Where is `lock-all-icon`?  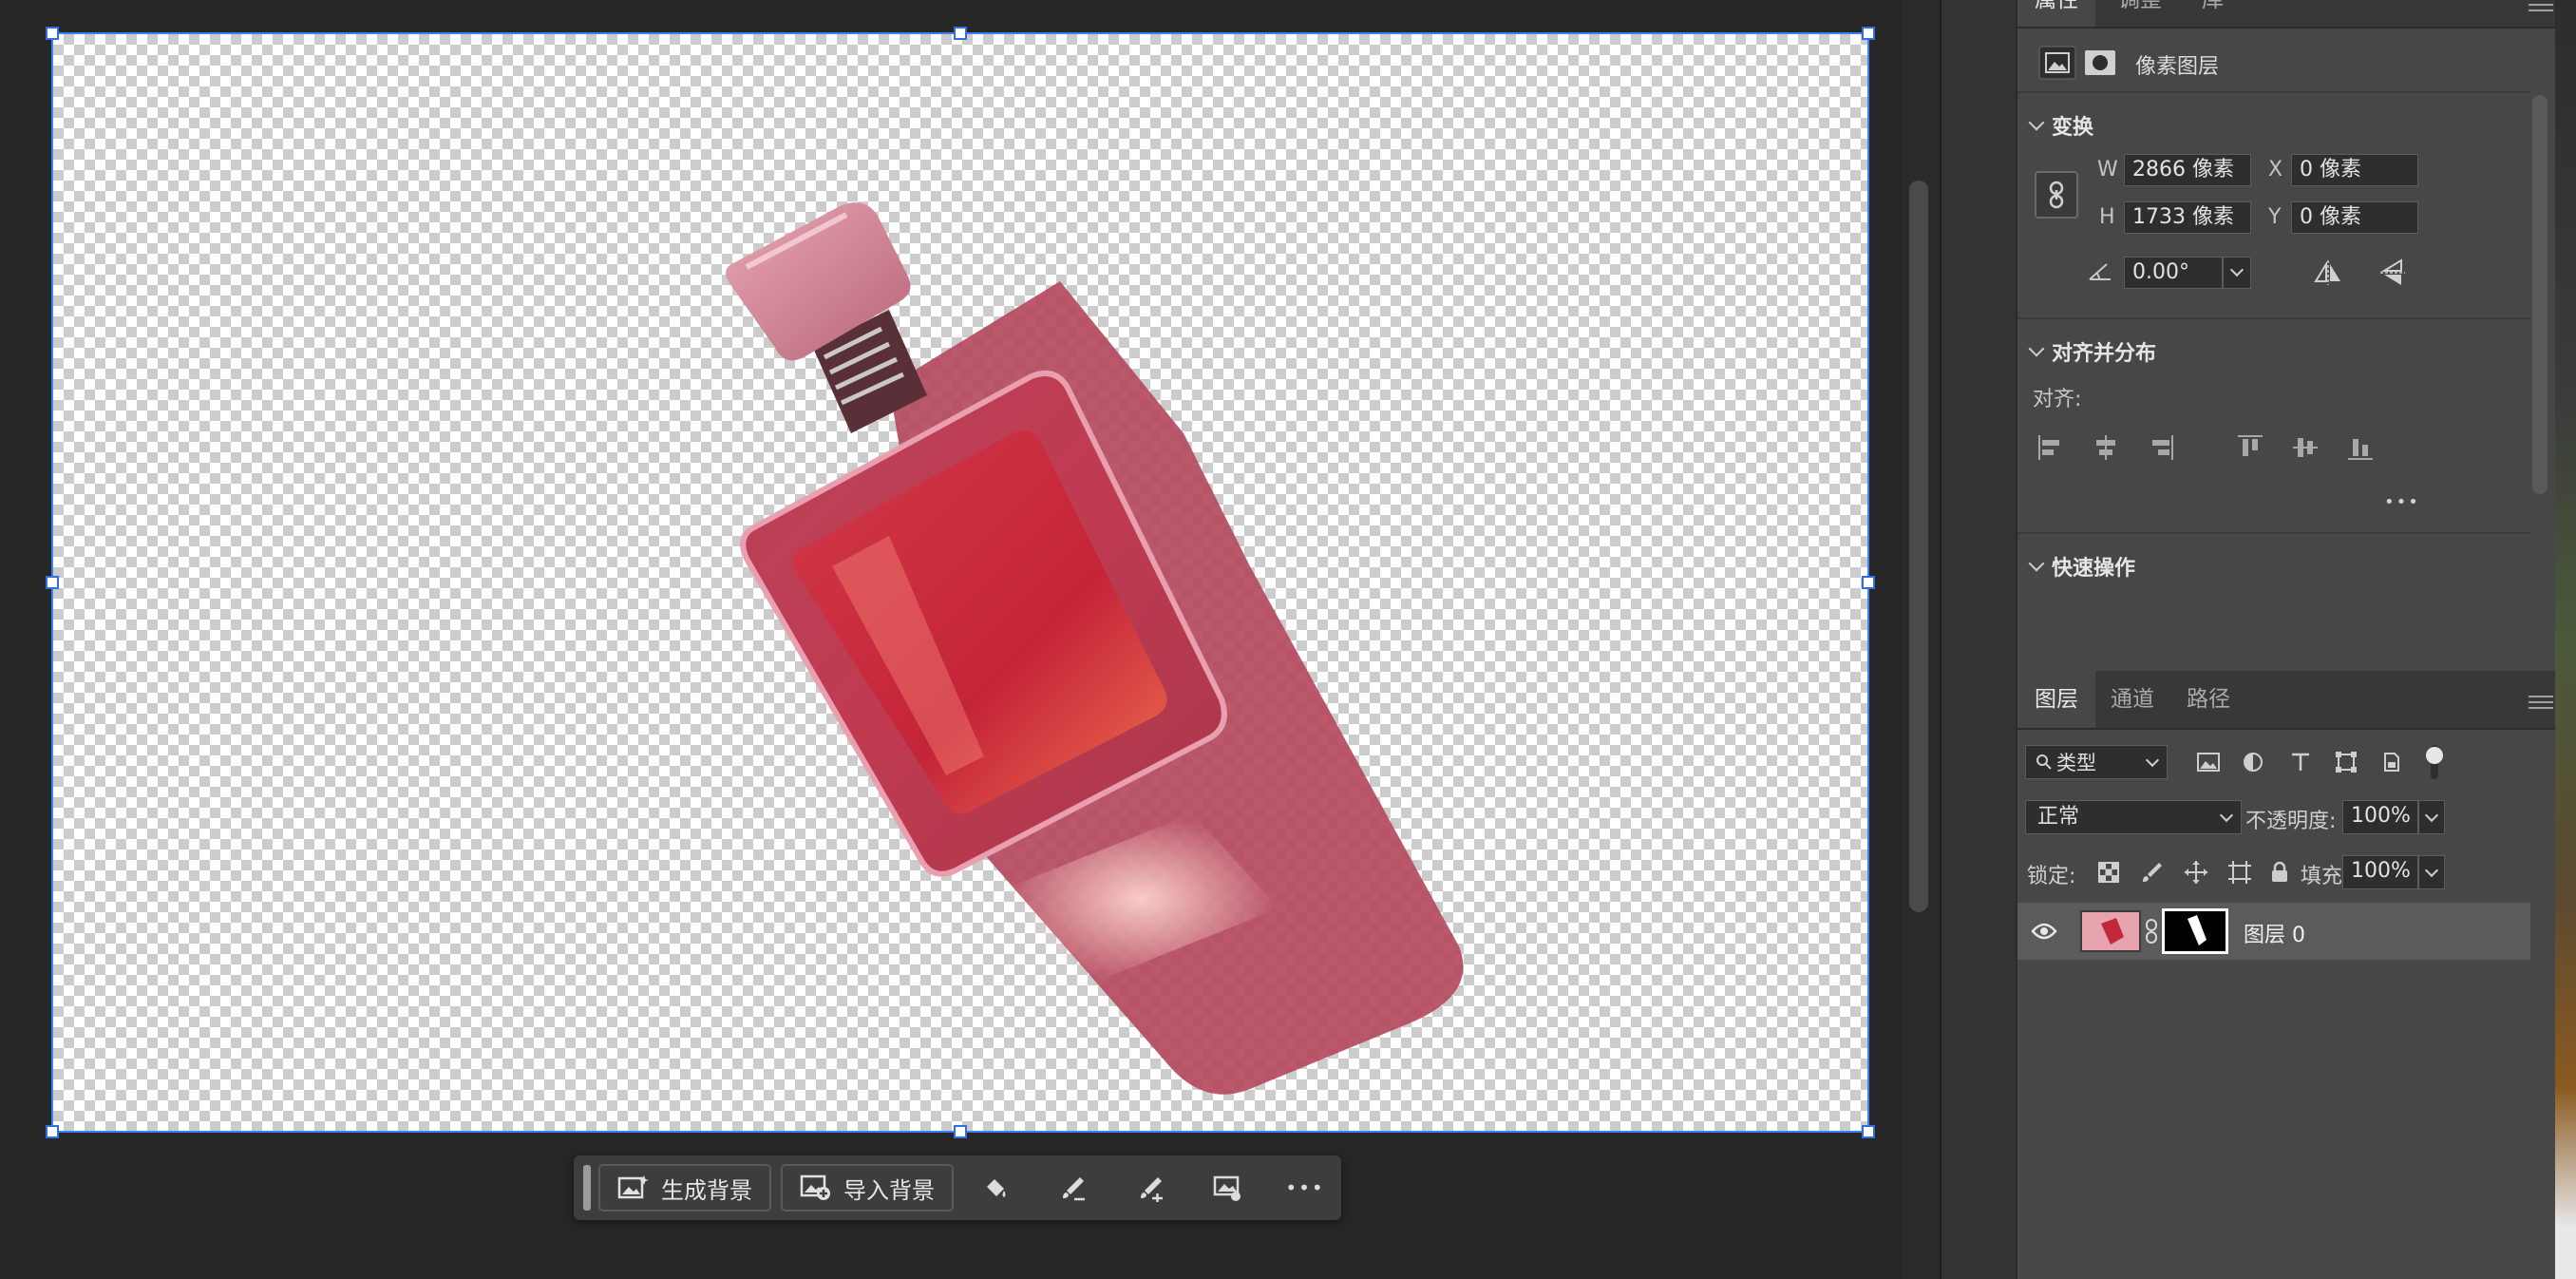 lock-all-icon is located at coordinates (2279, 873).